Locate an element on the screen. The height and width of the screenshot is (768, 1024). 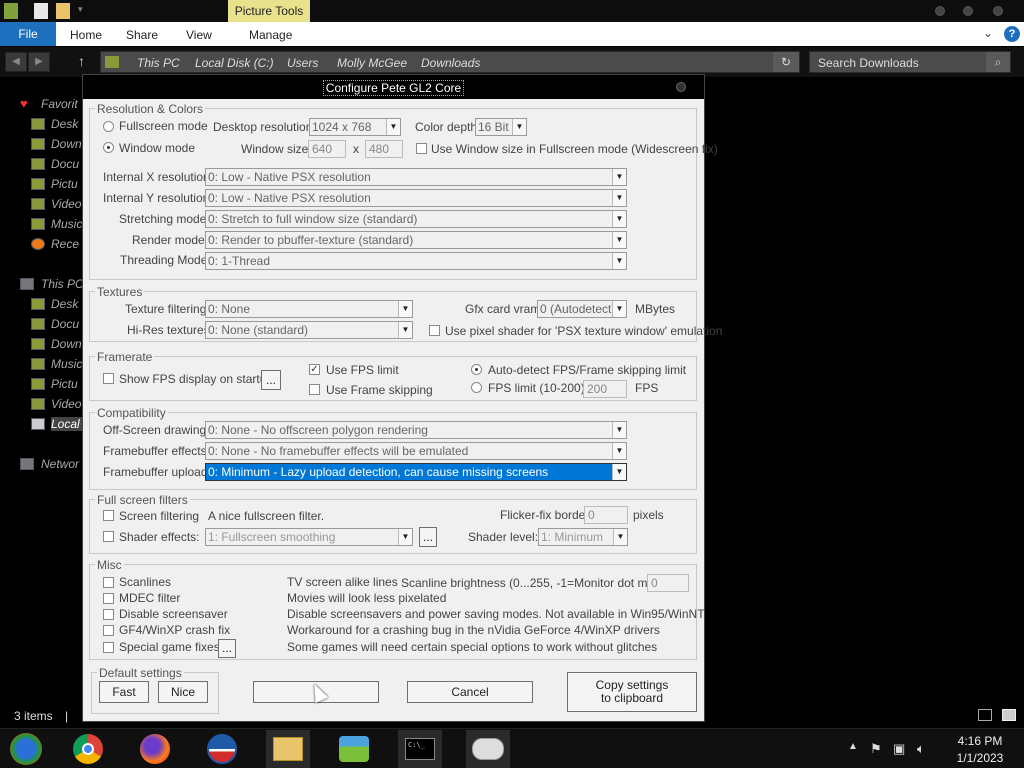
tab-manage: Manage is located at coordinates (270, 34).